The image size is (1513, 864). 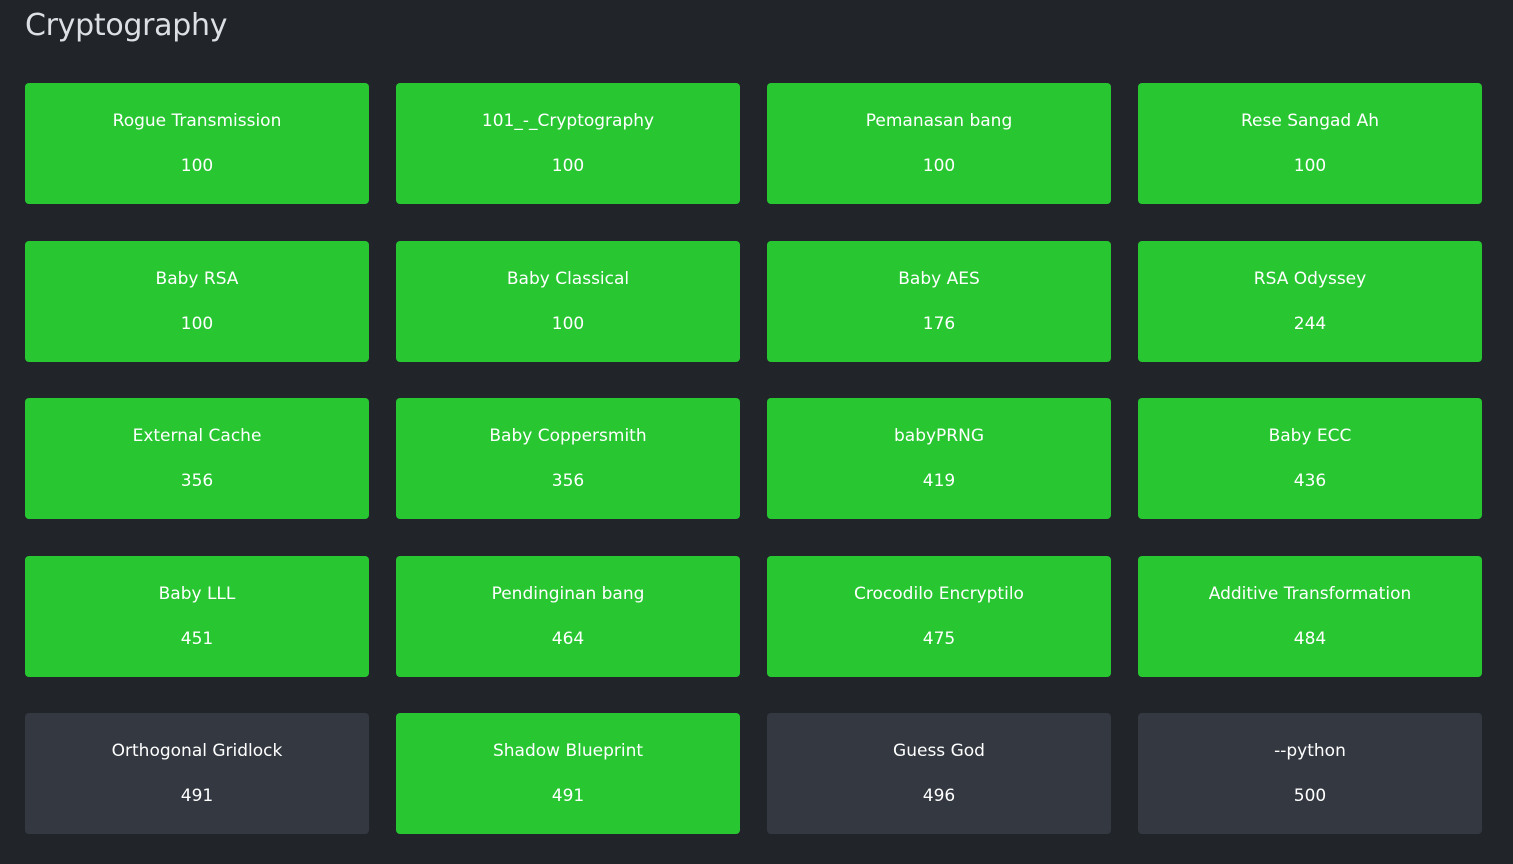 I want to click on challenge-points: 475, so click(x=939, y=638).